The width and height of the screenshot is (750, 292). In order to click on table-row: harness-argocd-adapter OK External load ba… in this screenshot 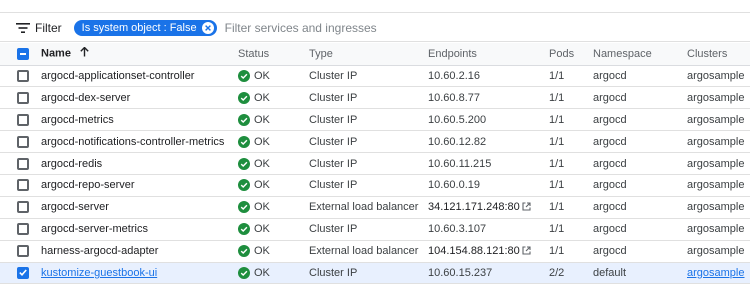, I will do `click(375, 251)`.